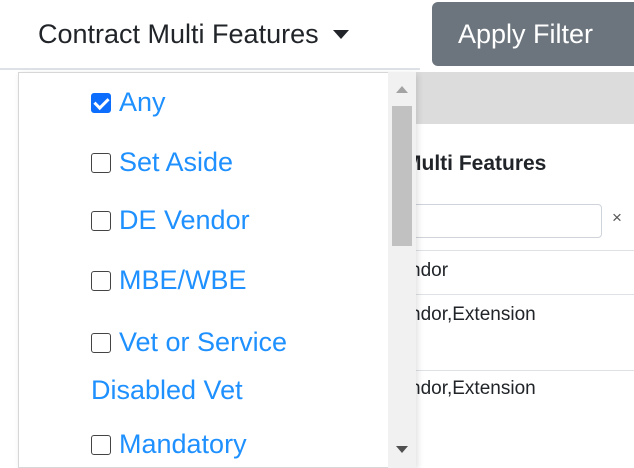  Describe the element at coordinates (533, 34) in the screenshot. I see `apply-filter-button: Apply Filter` at that location.